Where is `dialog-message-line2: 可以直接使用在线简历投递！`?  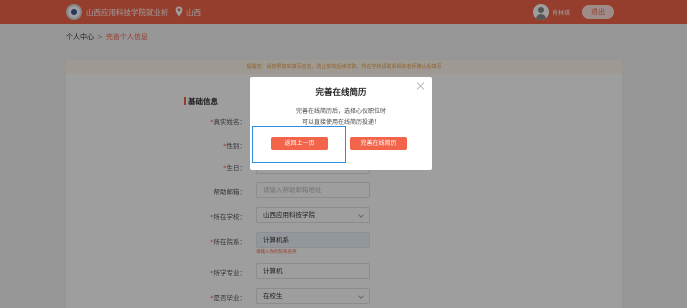 dialog-message-line2: 可以直接使用在线简历投递！ is located at coordinates (340, 122).